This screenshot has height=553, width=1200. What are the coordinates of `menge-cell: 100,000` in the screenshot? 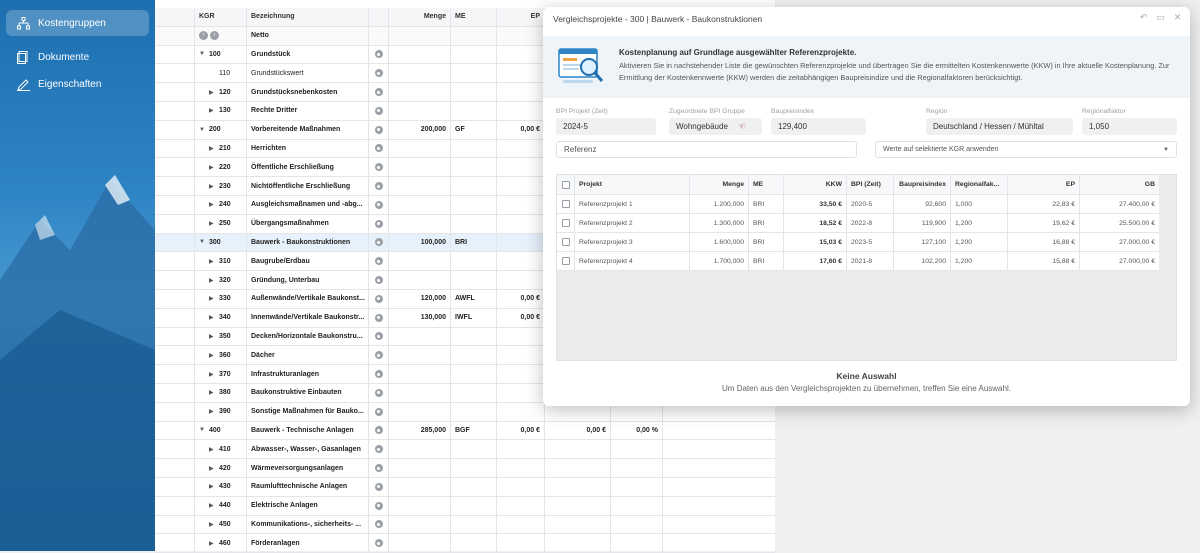 It's located at (420, 242).